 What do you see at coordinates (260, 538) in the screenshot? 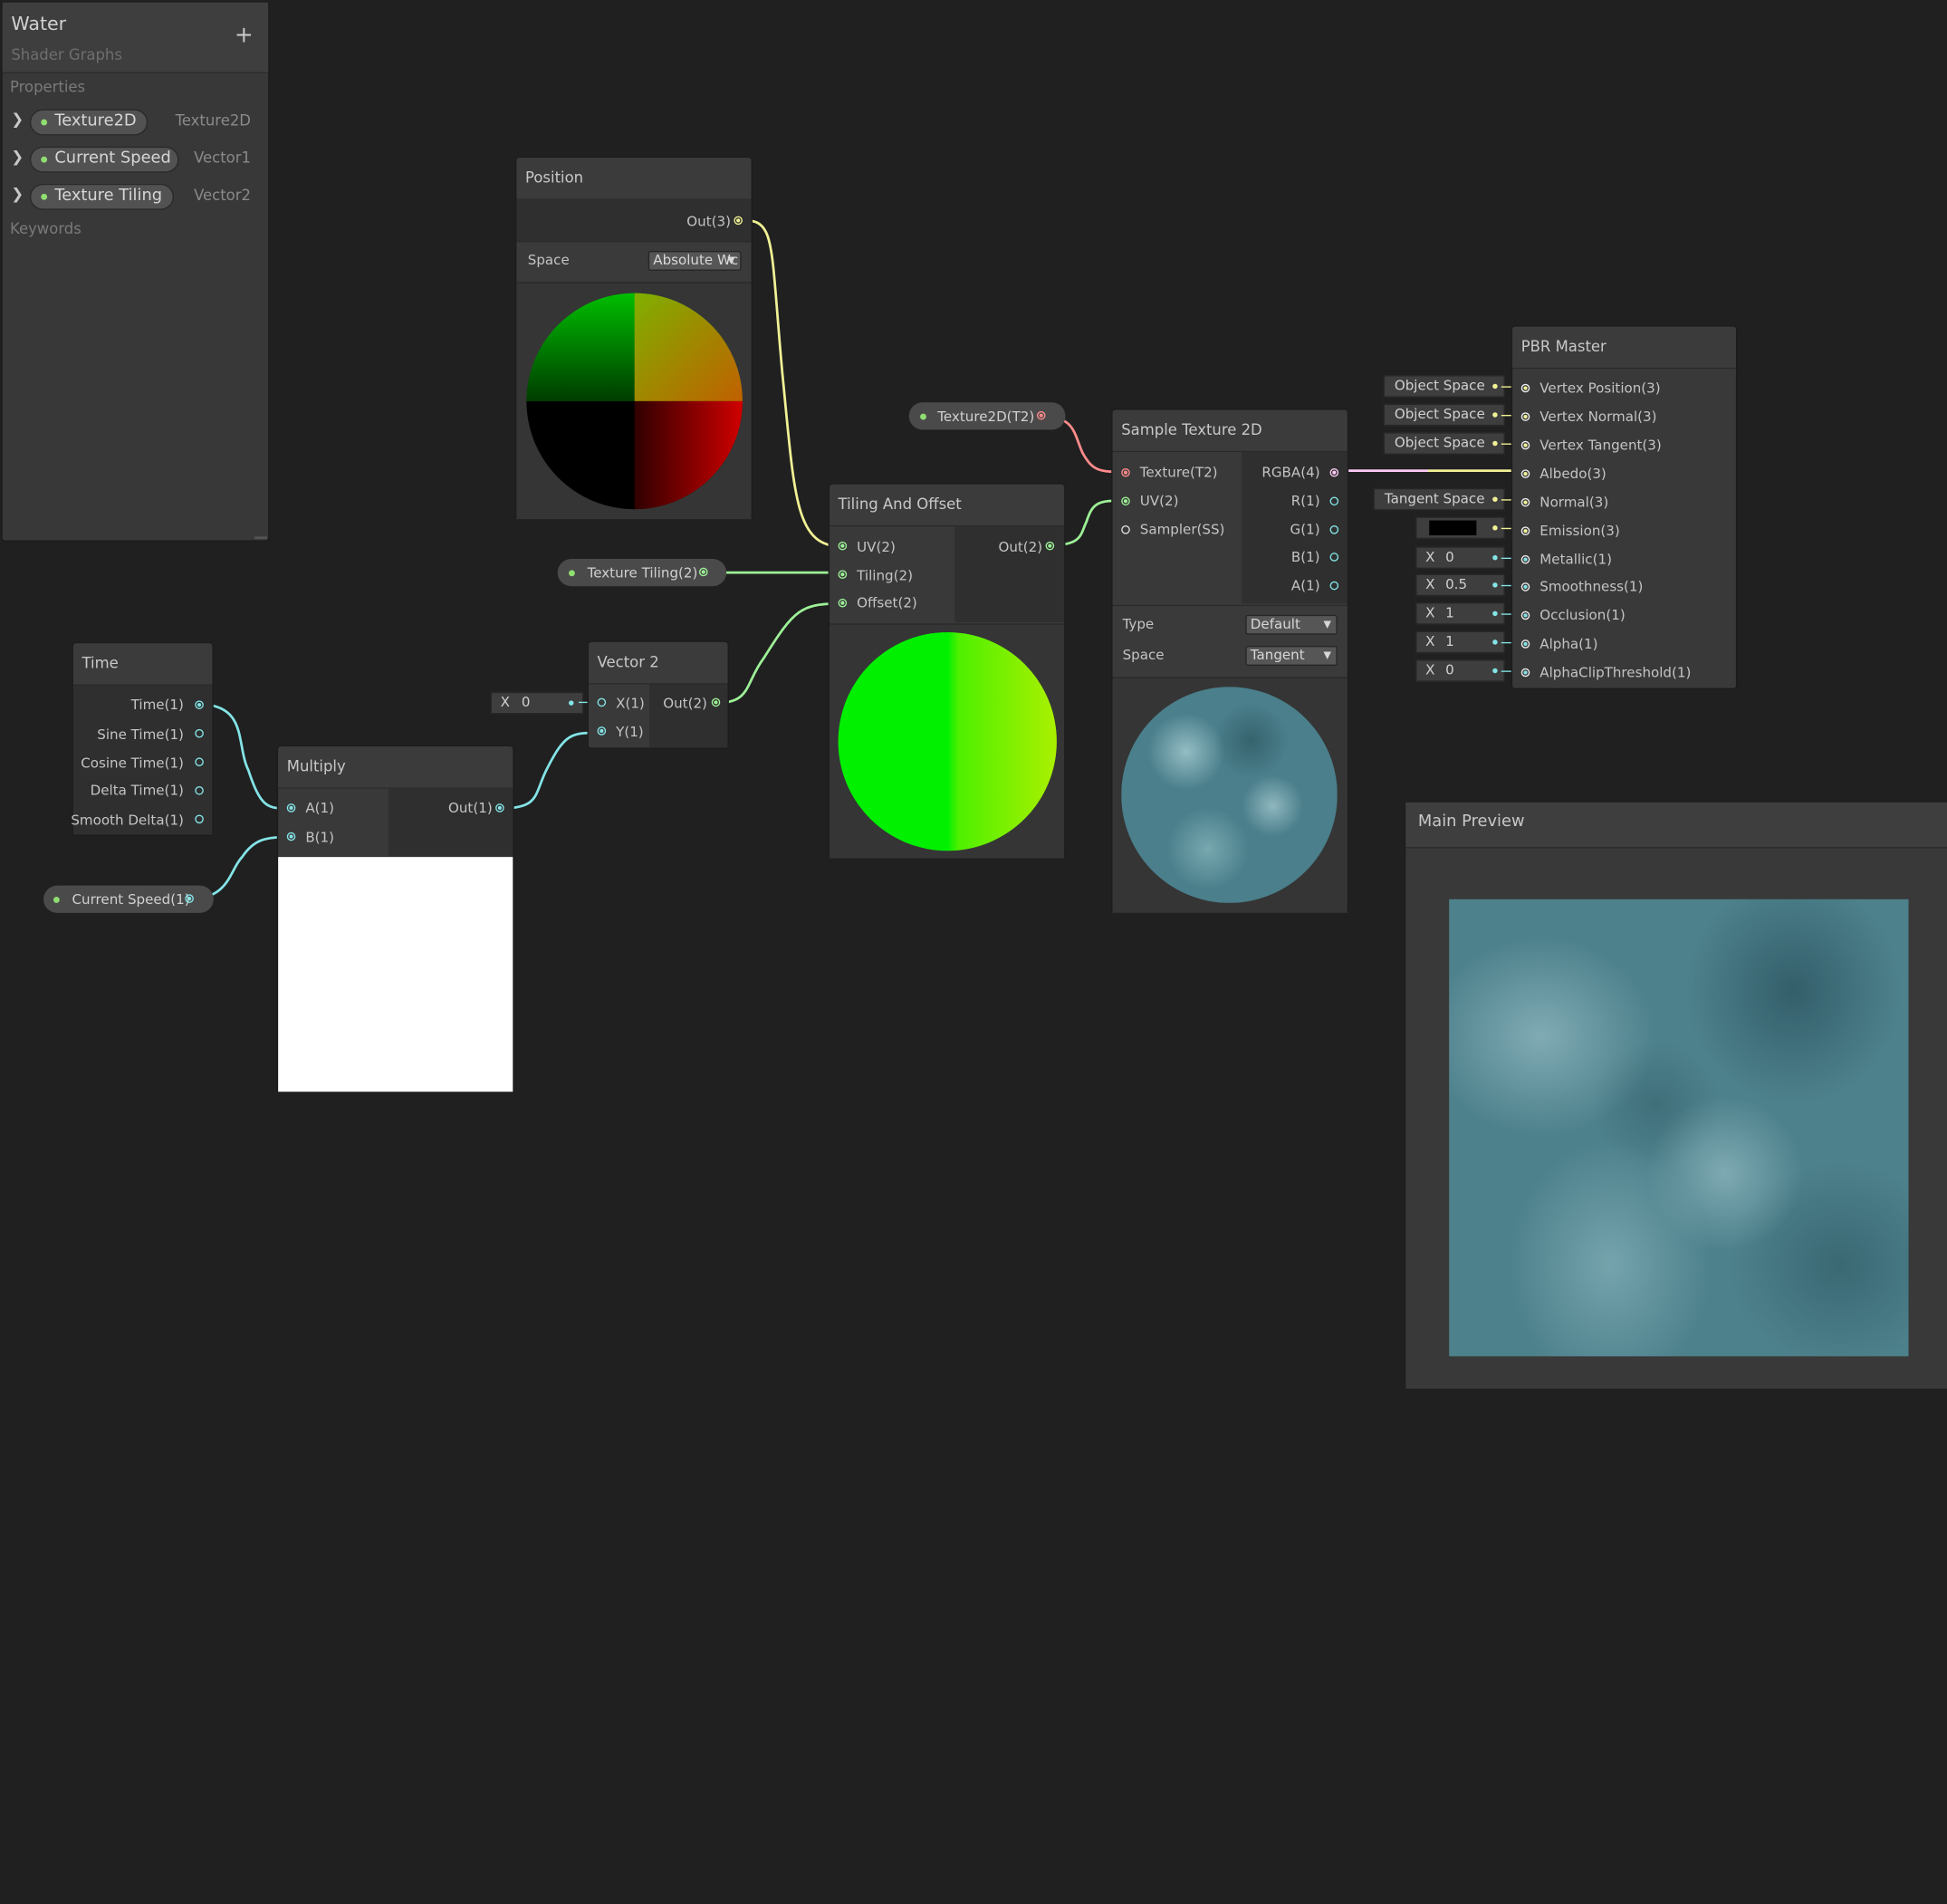
I see `resize-handle` at bounding box center [260, 538].